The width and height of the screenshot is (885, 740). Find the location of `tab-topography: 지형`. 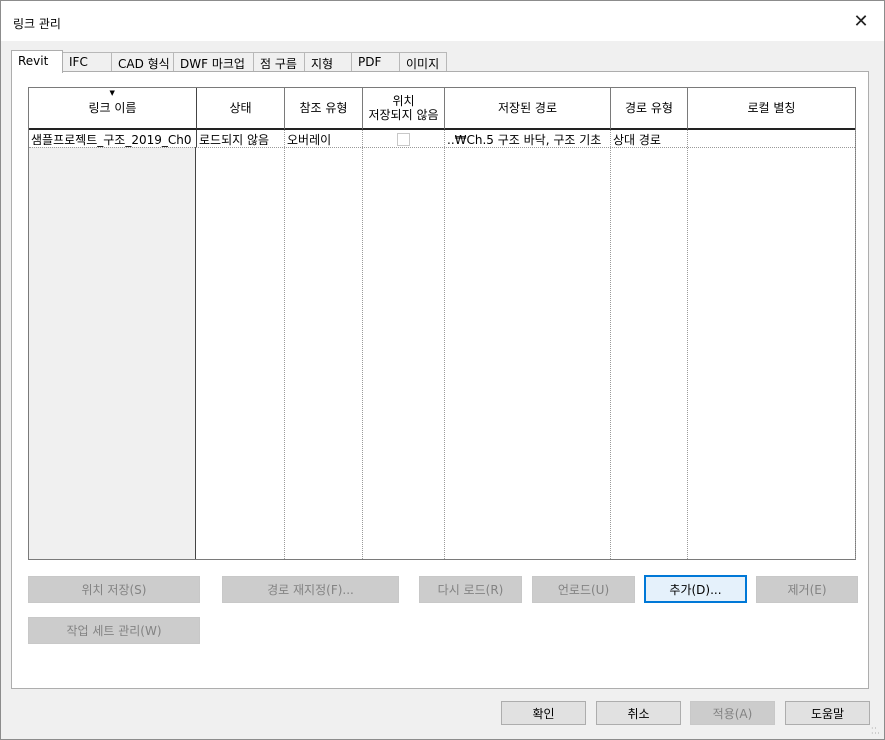

tab-topography: 지형 is located at coordinates (328, 62).